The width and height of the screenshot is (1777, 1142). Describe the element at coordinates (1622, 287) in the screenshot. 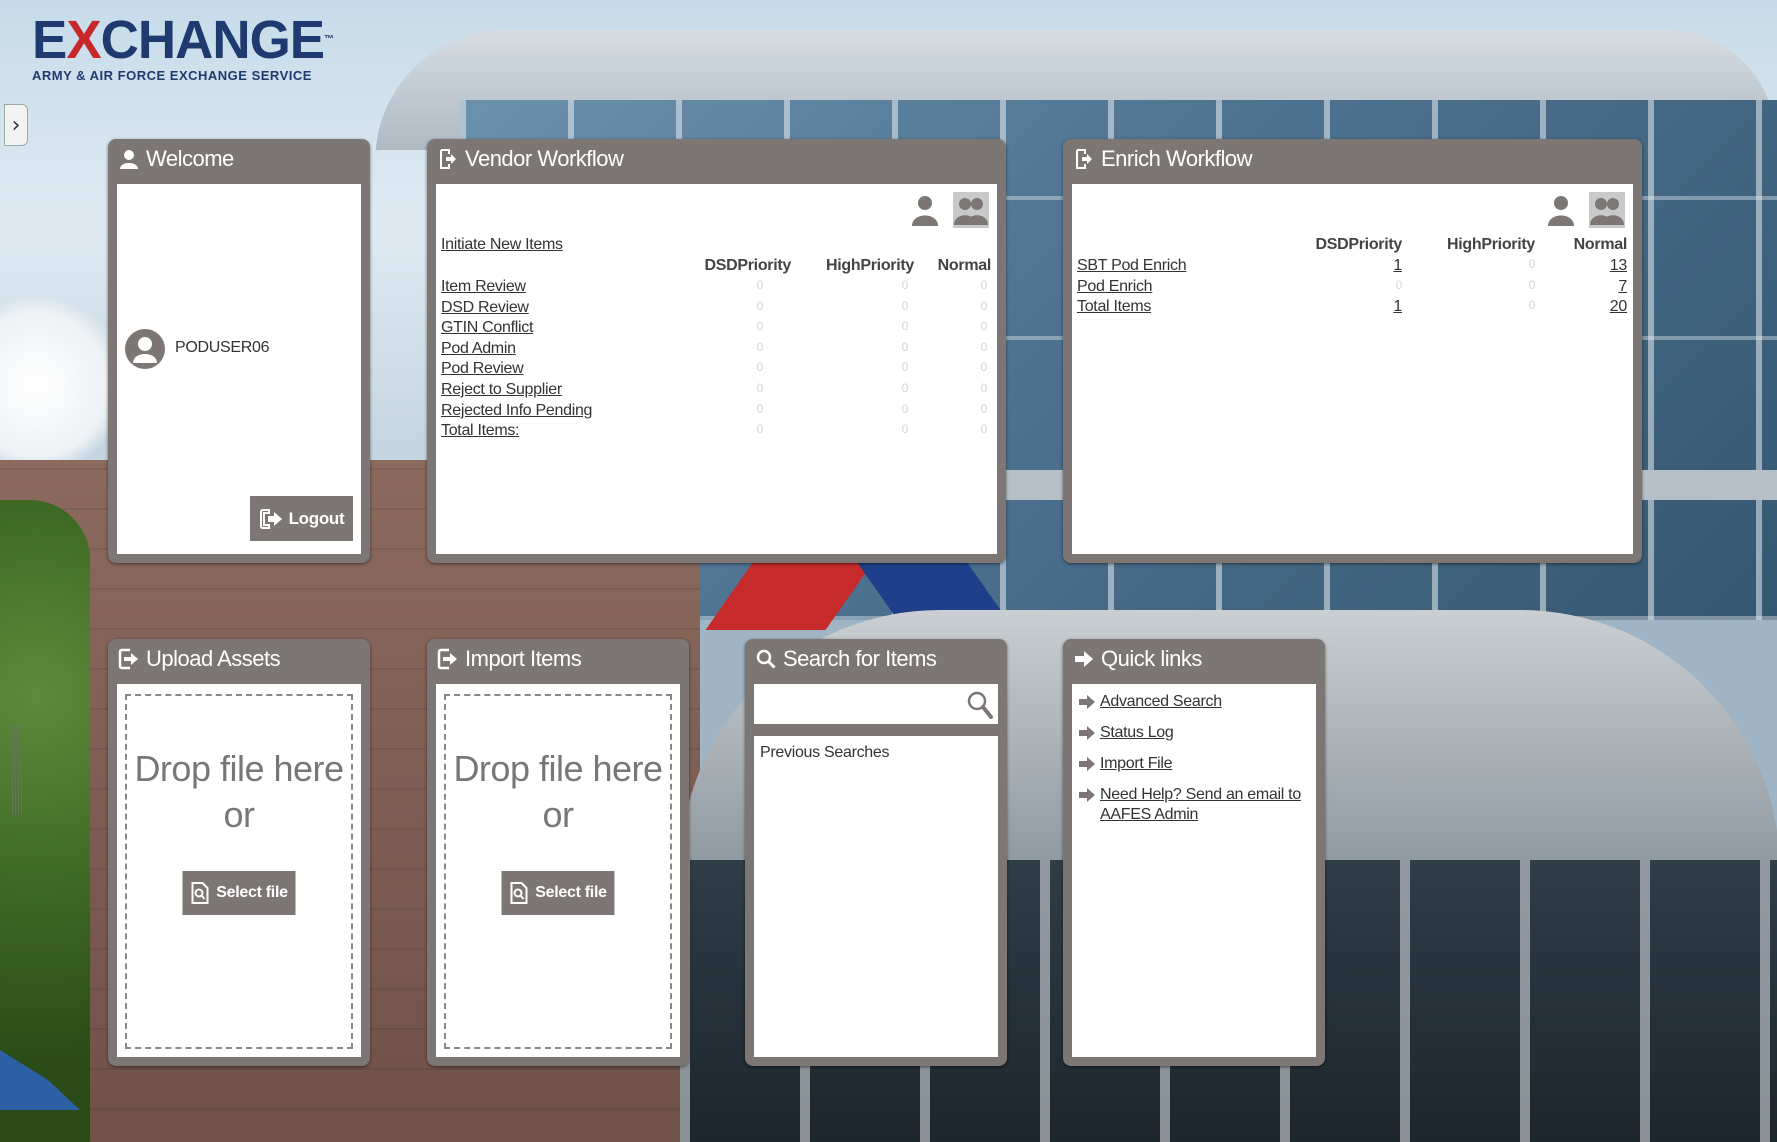

I see `enrich-row-value: 7` at that location.